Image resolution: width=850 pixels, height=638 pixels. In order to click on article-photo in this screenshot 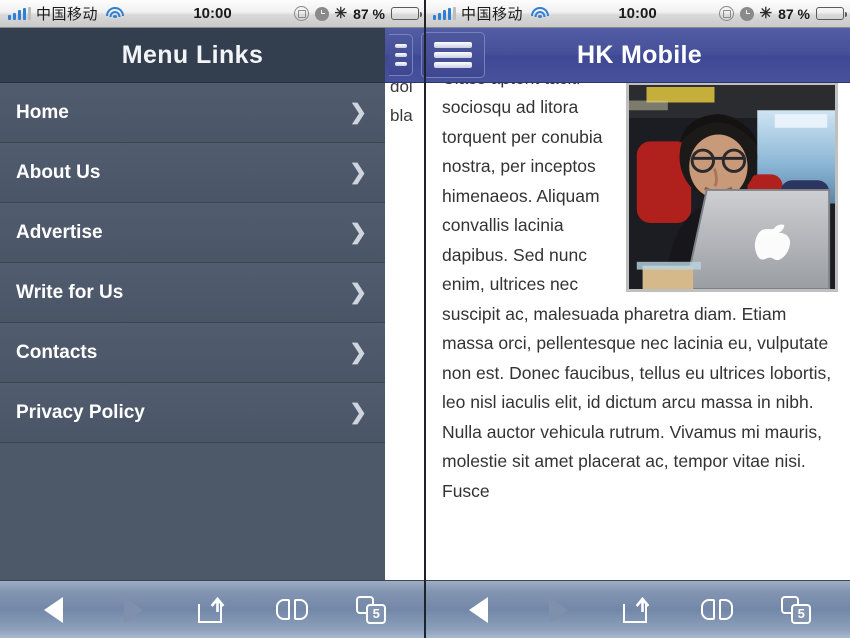, I will do `click(732, 186)`.